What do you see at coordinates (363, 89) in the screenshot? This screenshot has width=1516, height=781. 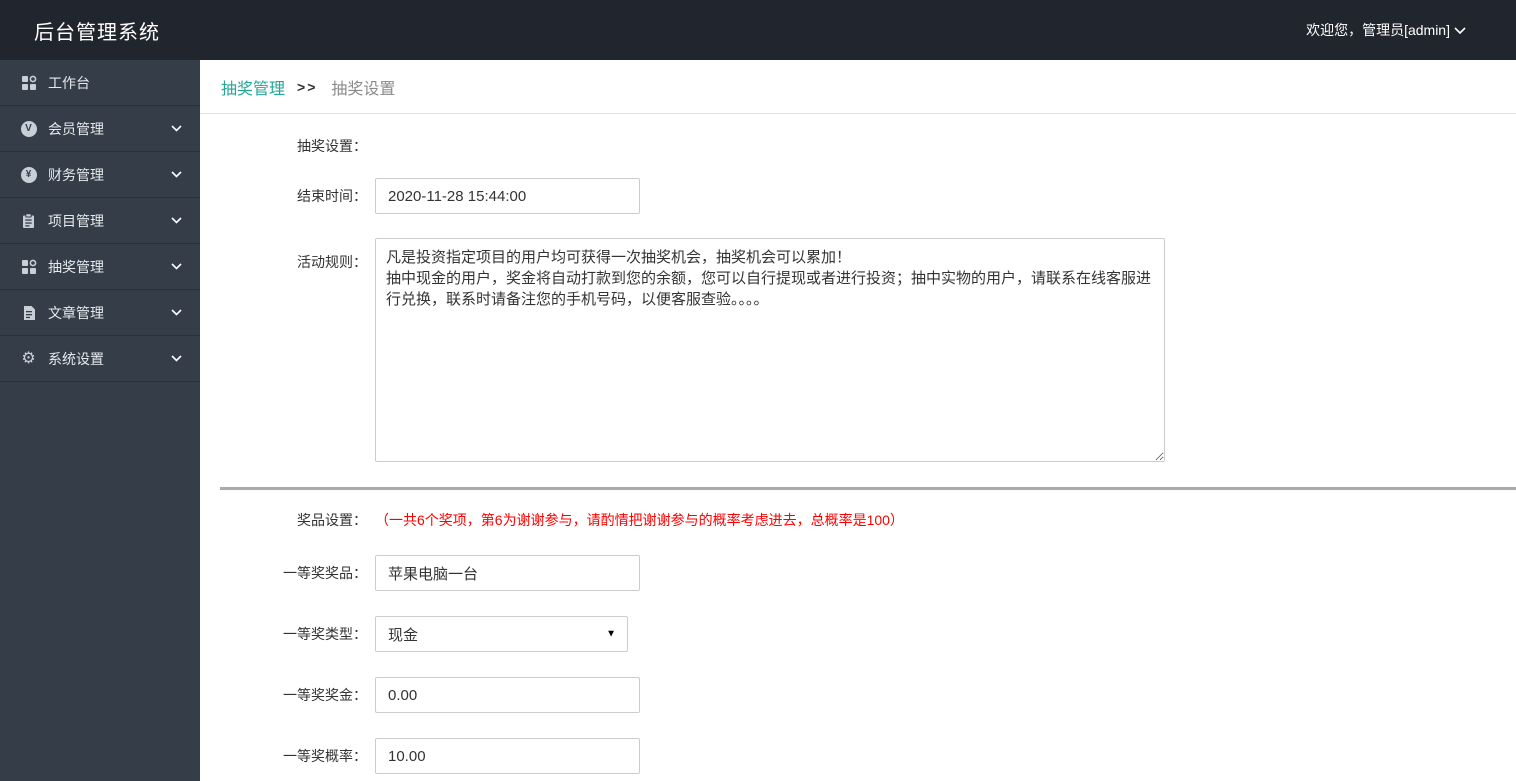 I see `breadcrumb-current: 抽奖设置` at bounding box center [363, 89].